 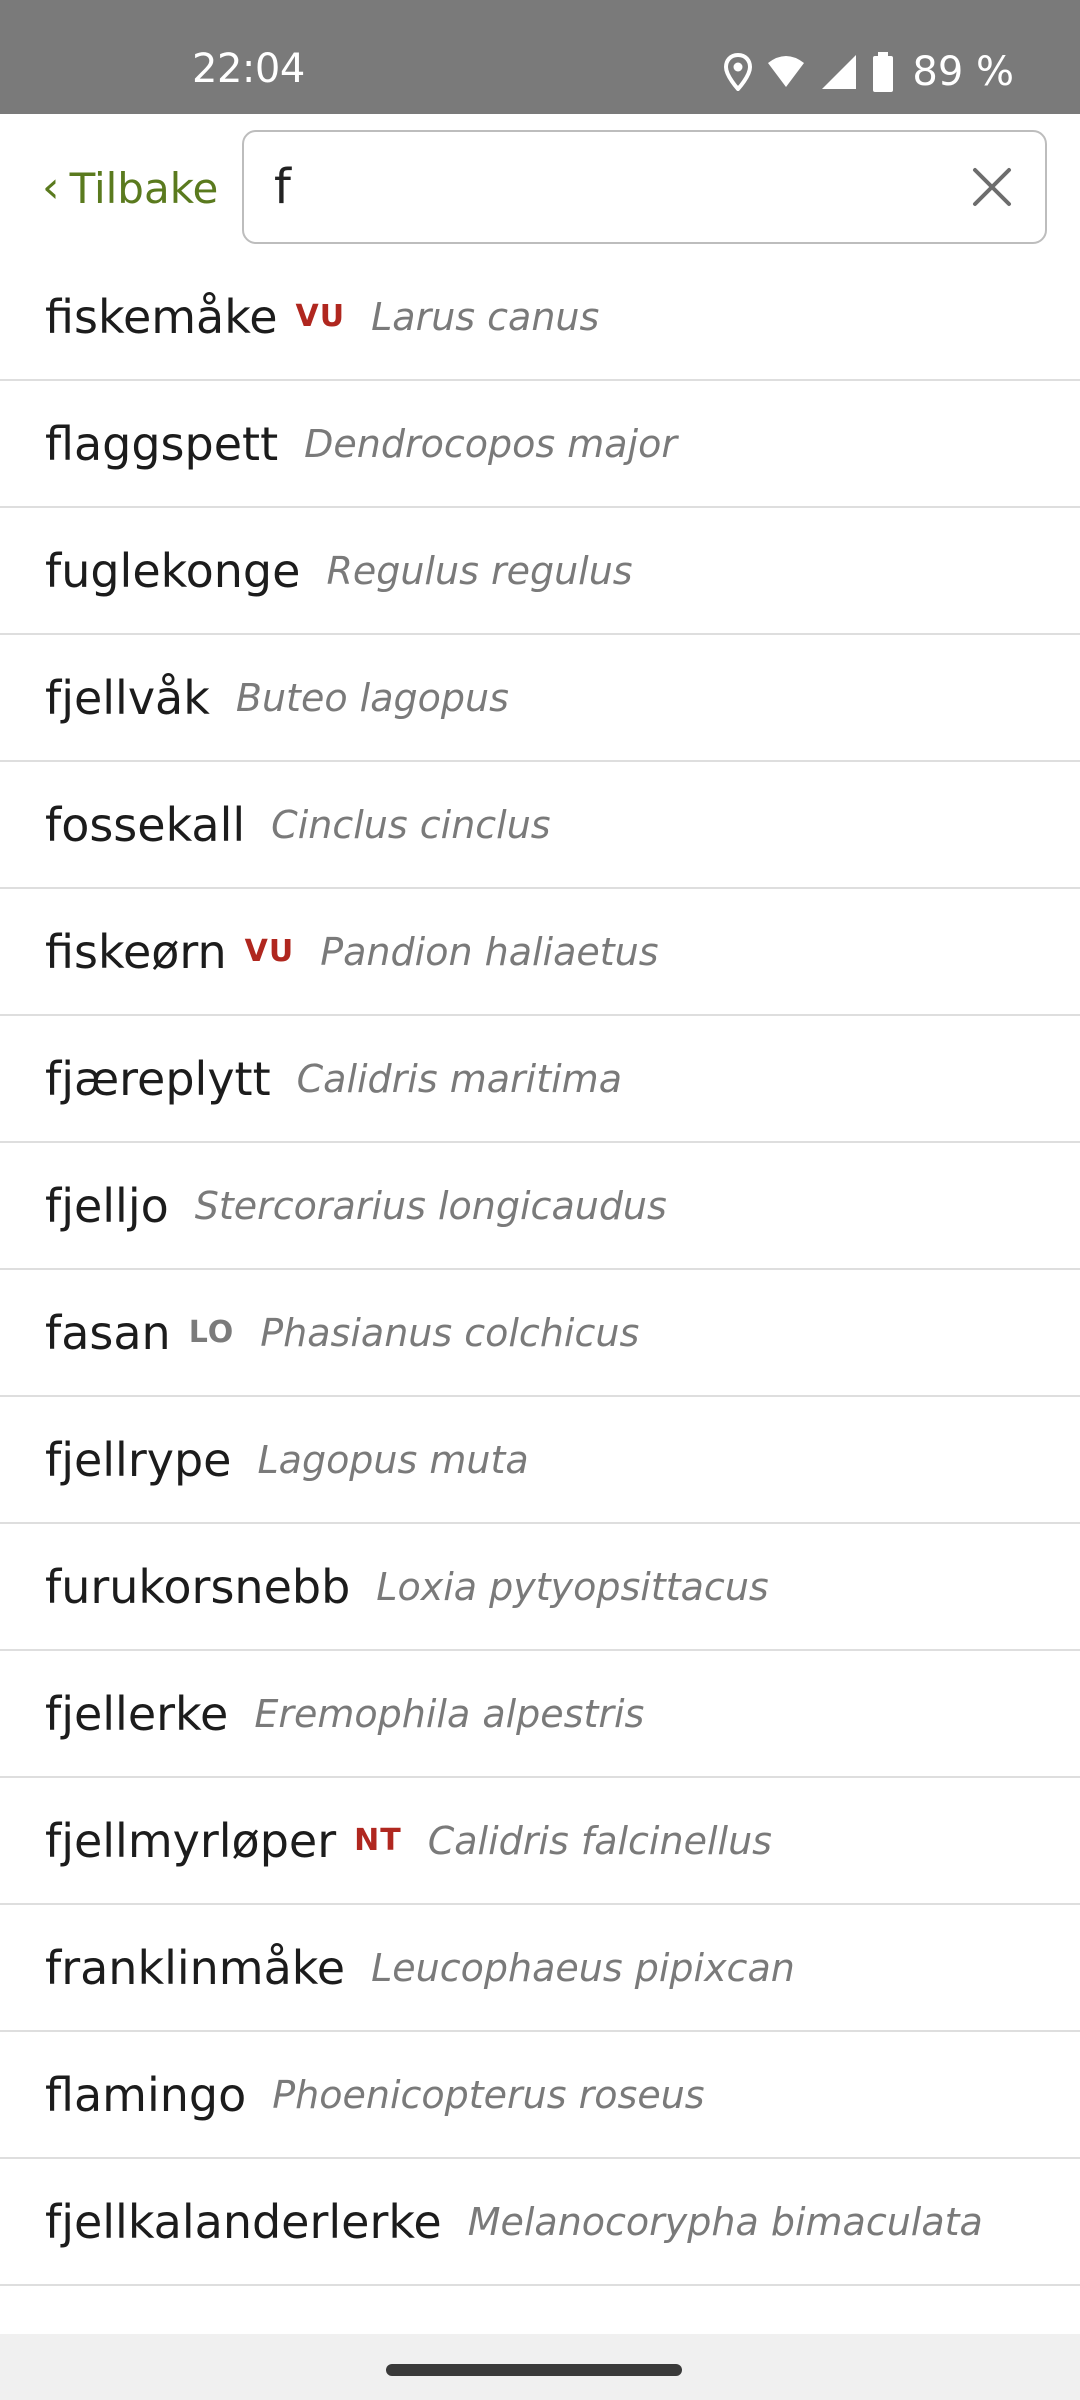 What do you see at coordinates (158, 1078) in the screenshot?
I see `species-common-name: fjæreplytt` at bounding box center [158, 1078].